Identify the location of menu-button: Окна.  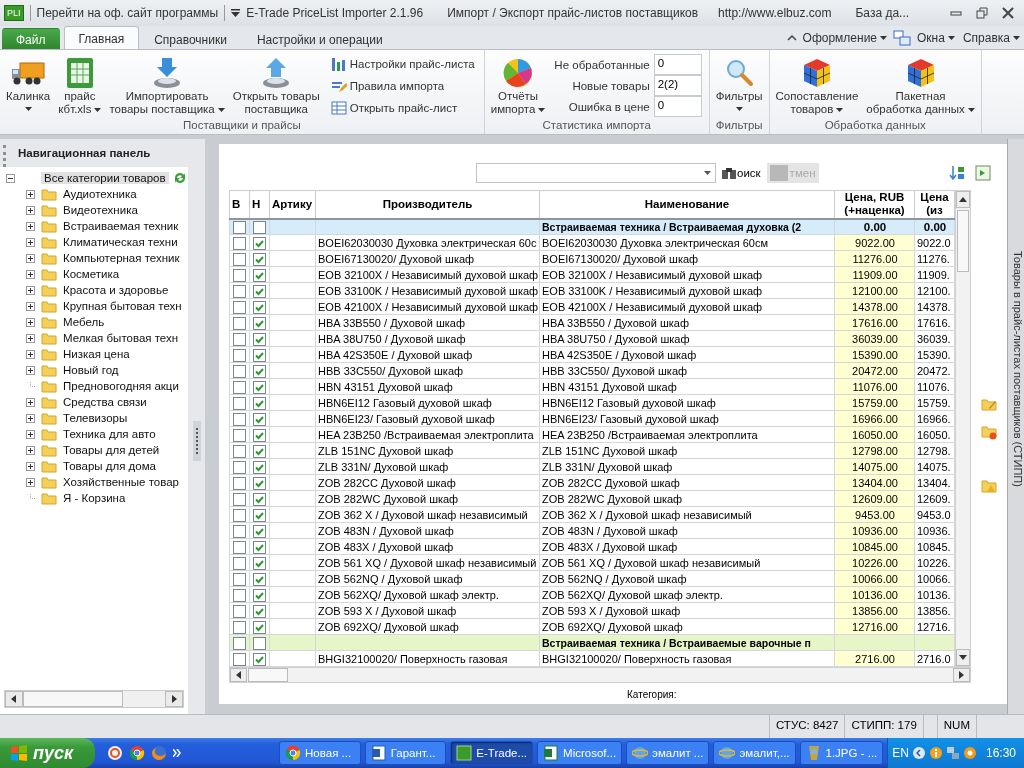
(936, 37).